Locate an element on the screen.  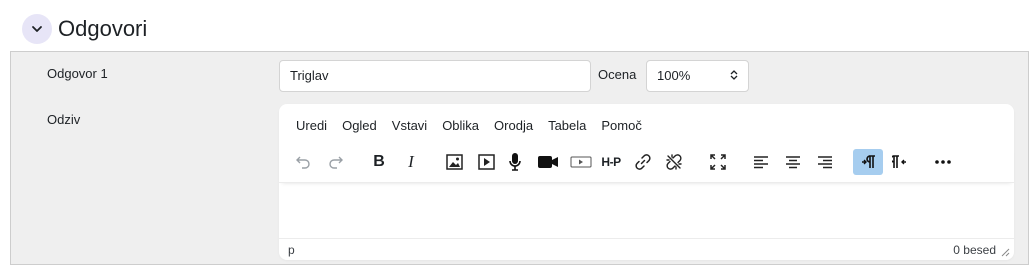
menu-table: Tabela is located at coordinates (567, 125).